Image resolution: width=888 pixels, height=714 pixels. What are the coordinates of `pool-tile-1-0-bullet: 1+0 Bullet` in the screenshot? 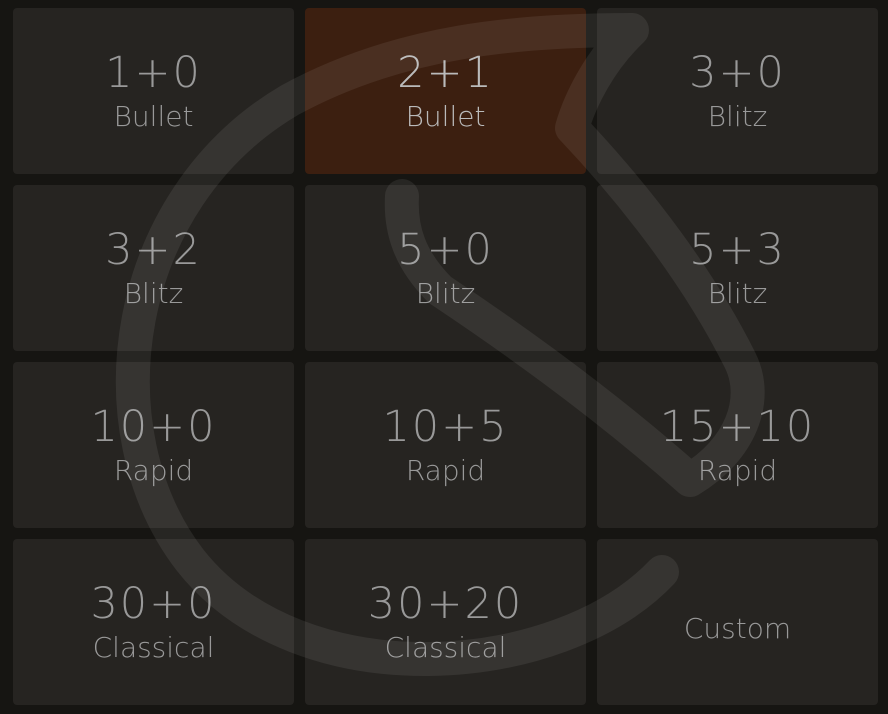 It's located at (153, 91).